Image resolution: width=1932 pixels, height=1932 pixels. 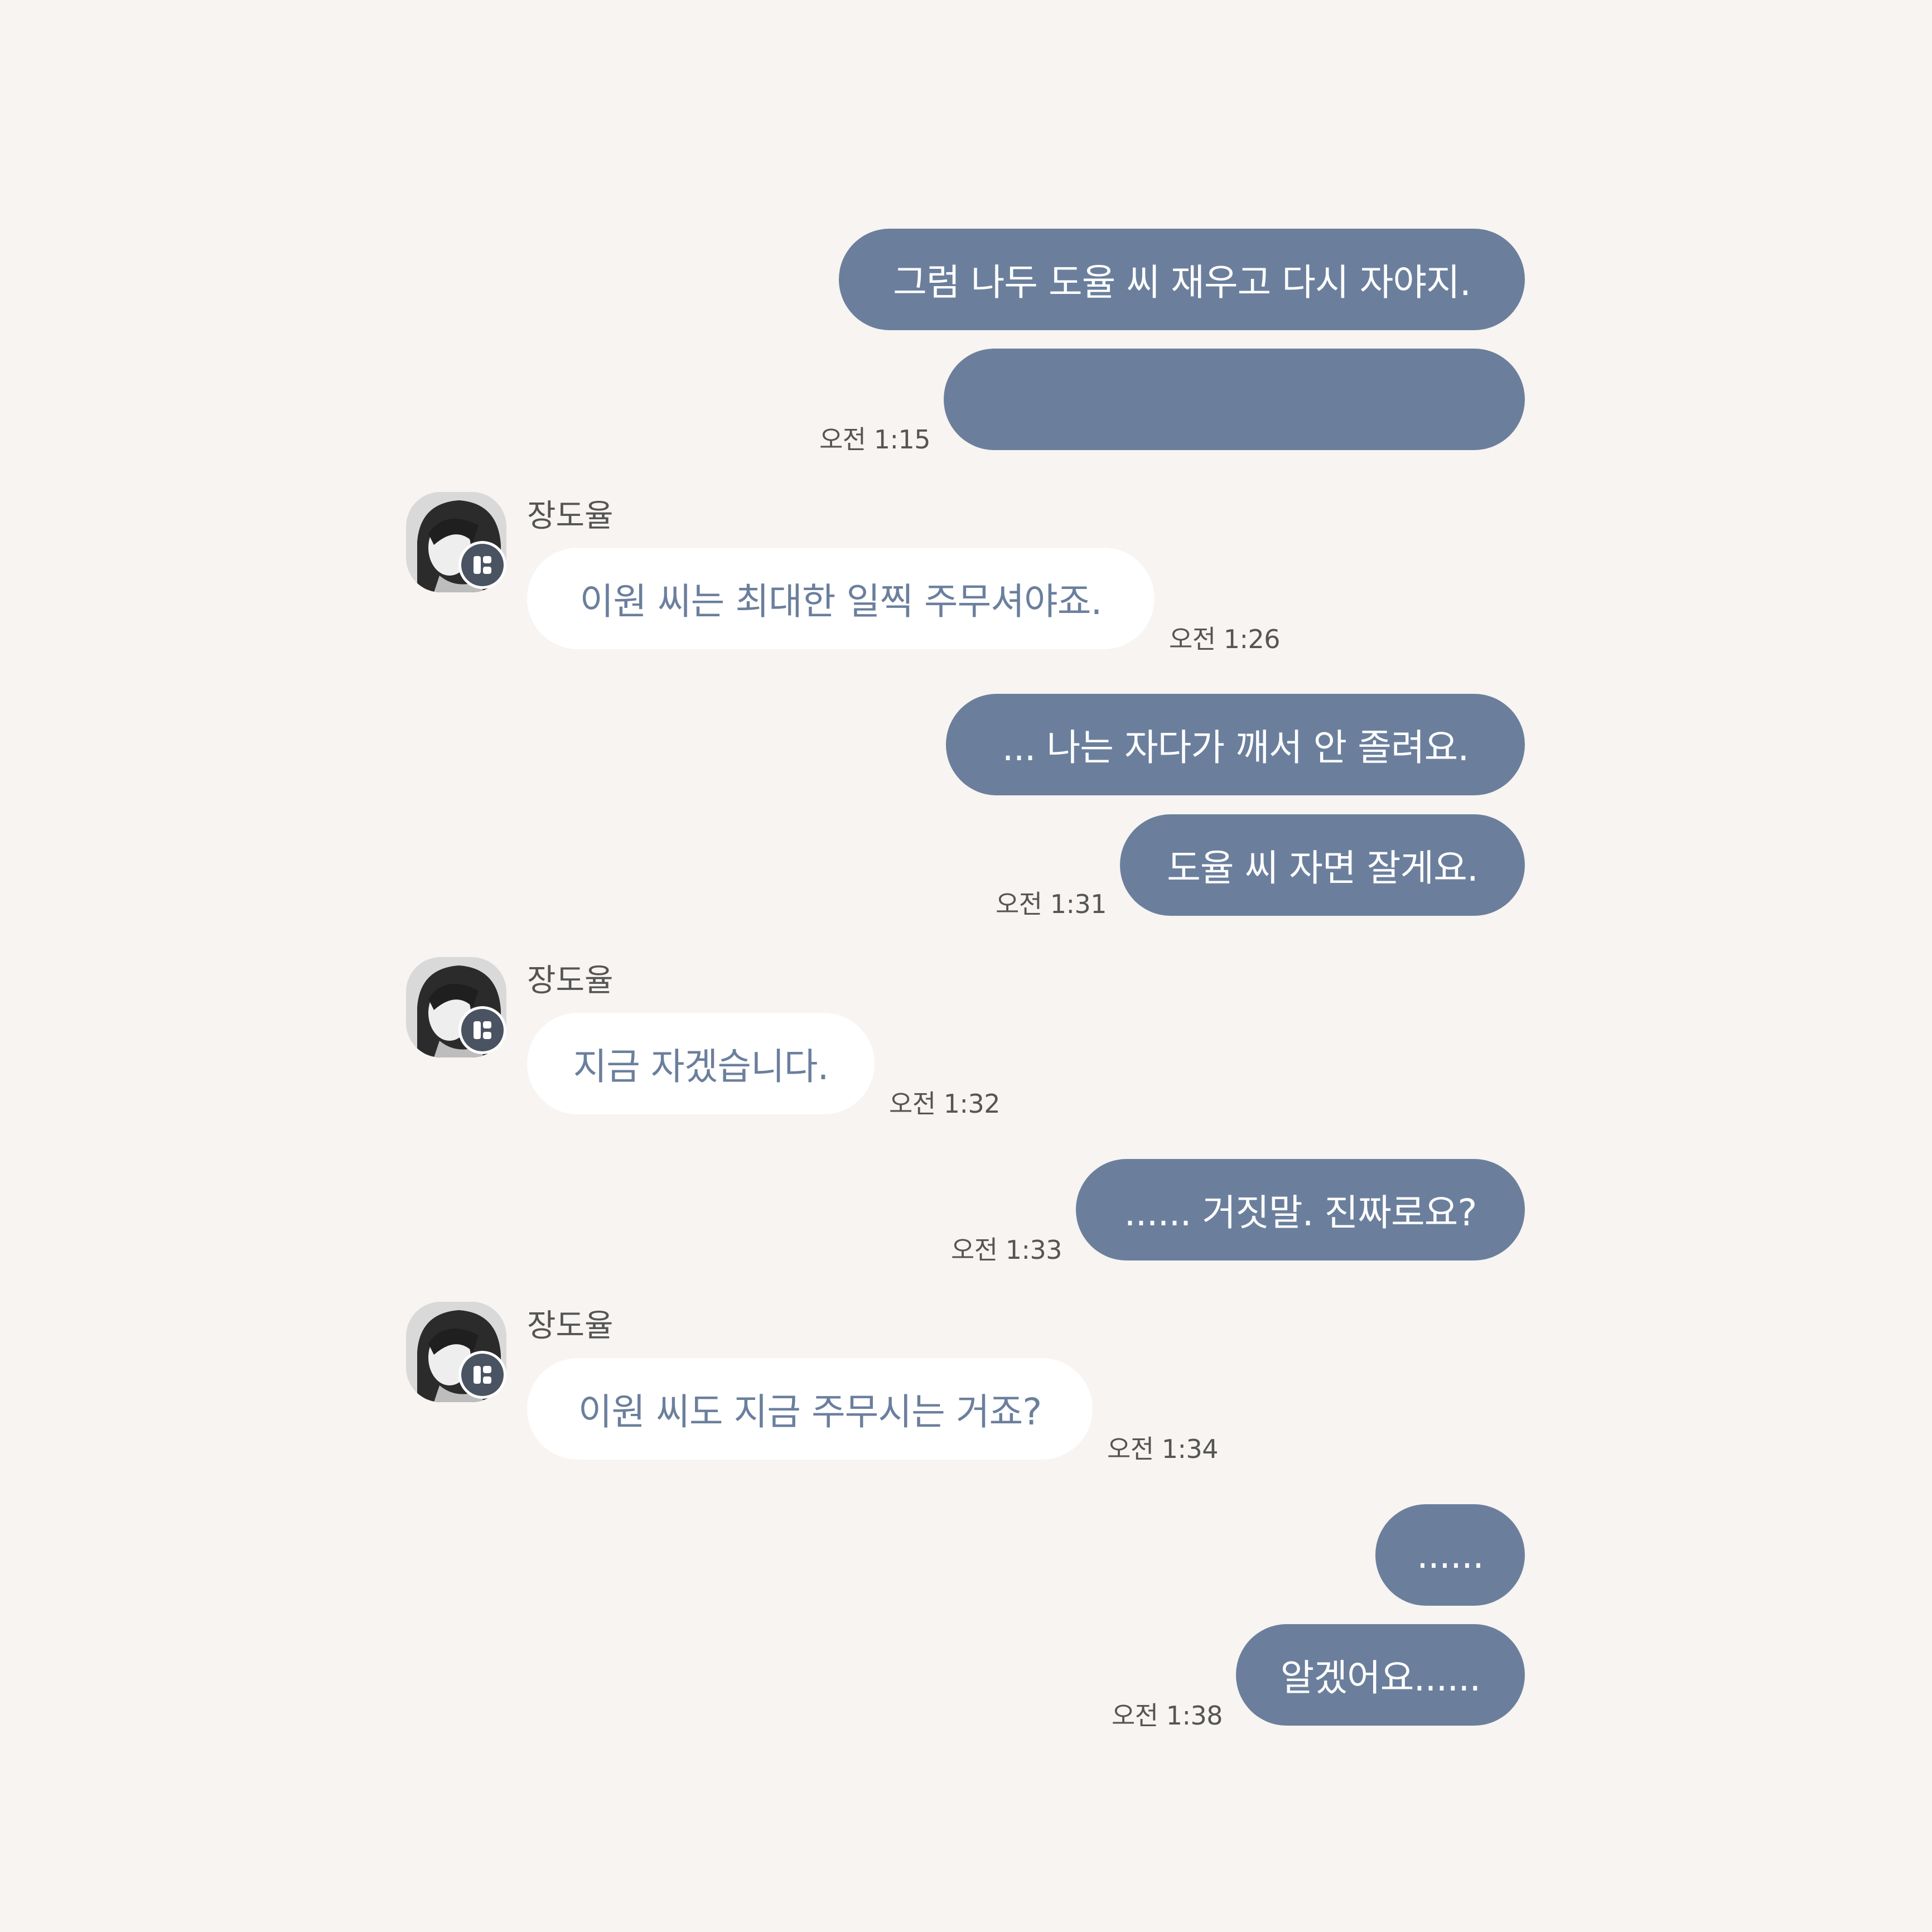 I want to click on message-timestamp: 오전 1:26, so click(x=1225, y=639).